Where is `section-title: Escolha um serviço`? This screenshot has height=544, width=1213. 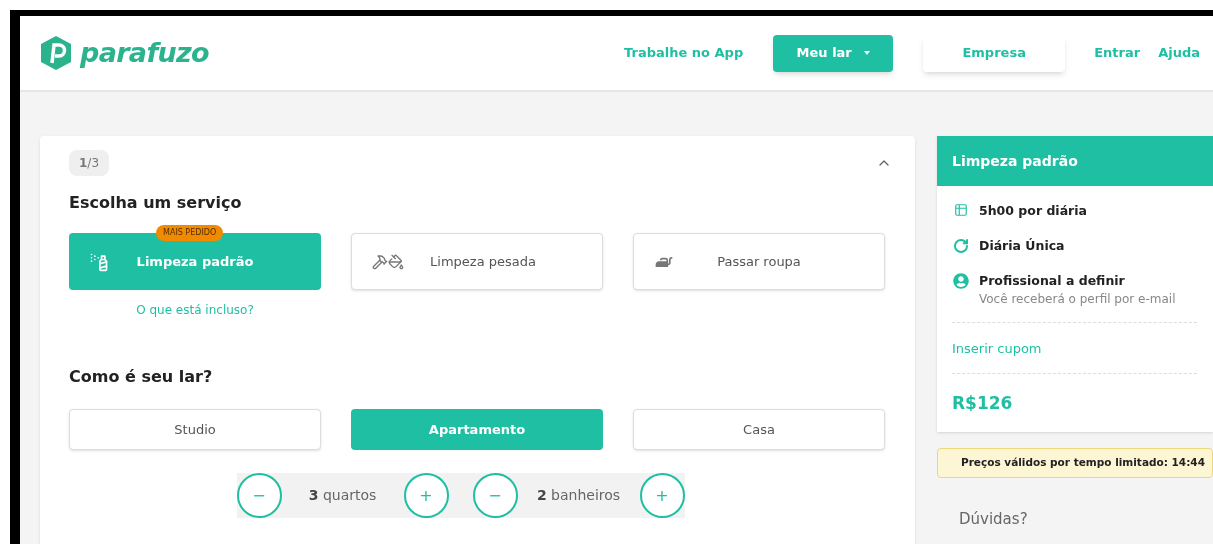
section-title: Escolha um serviço is located at coordinates (156, 203).